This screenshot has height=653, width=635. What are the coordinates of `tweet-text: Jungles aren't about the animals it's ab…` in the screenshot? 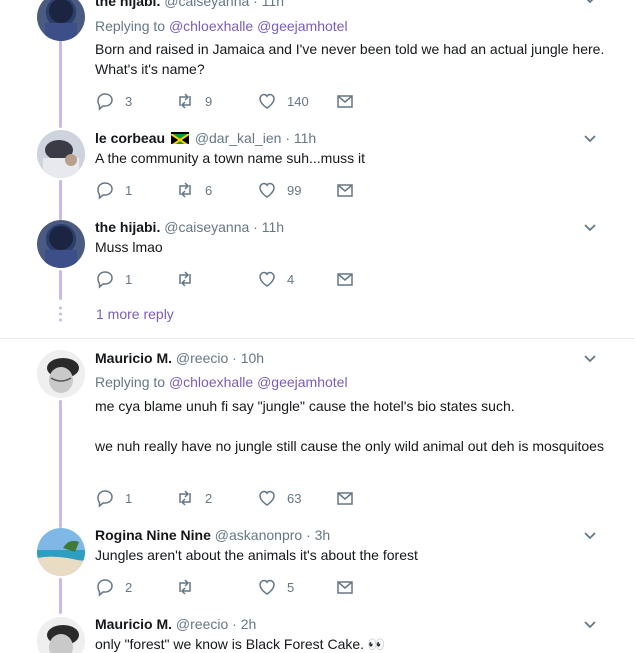 It's located at (256, 555).